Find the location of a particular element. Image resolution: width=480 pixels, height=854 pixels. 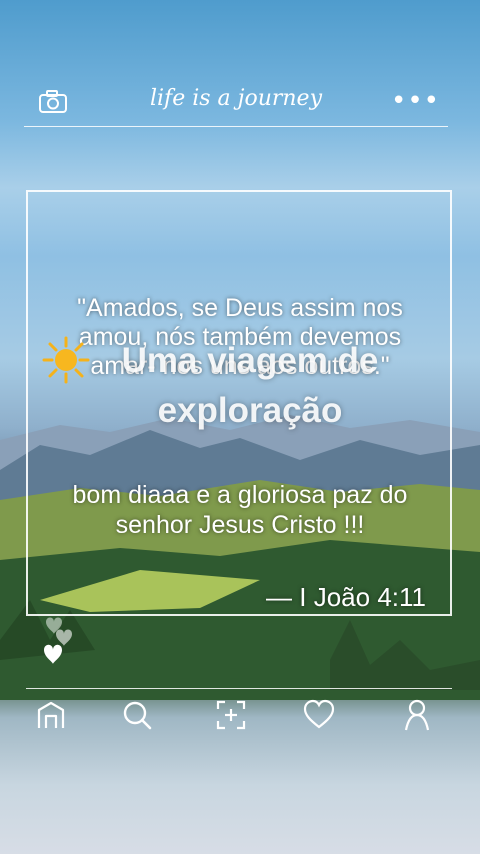

app-title: life is a journey is located at coordinates (236, 98).